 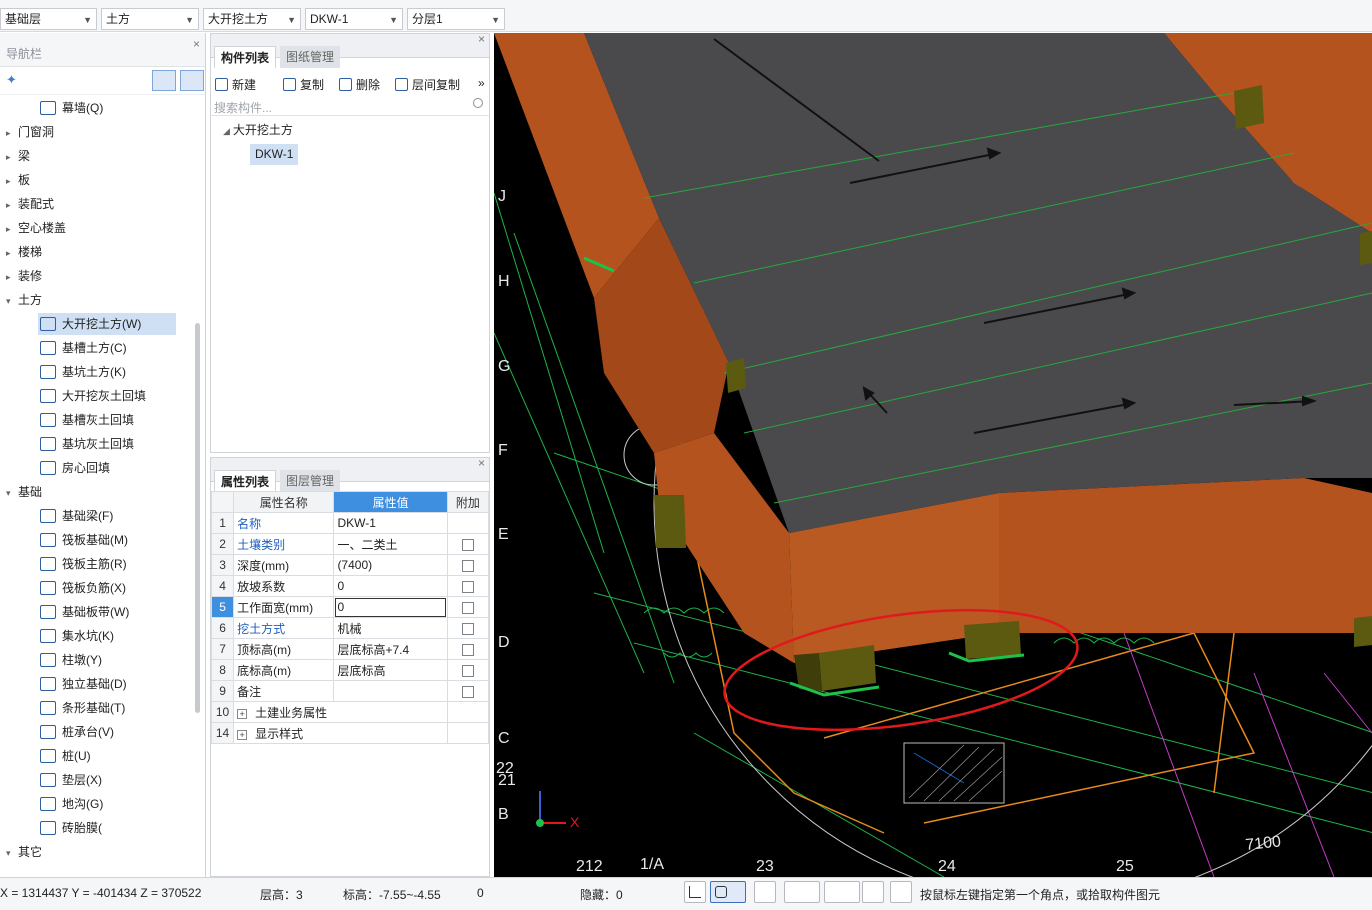 I want to click on angle-icon, so click(x=802, y=892).